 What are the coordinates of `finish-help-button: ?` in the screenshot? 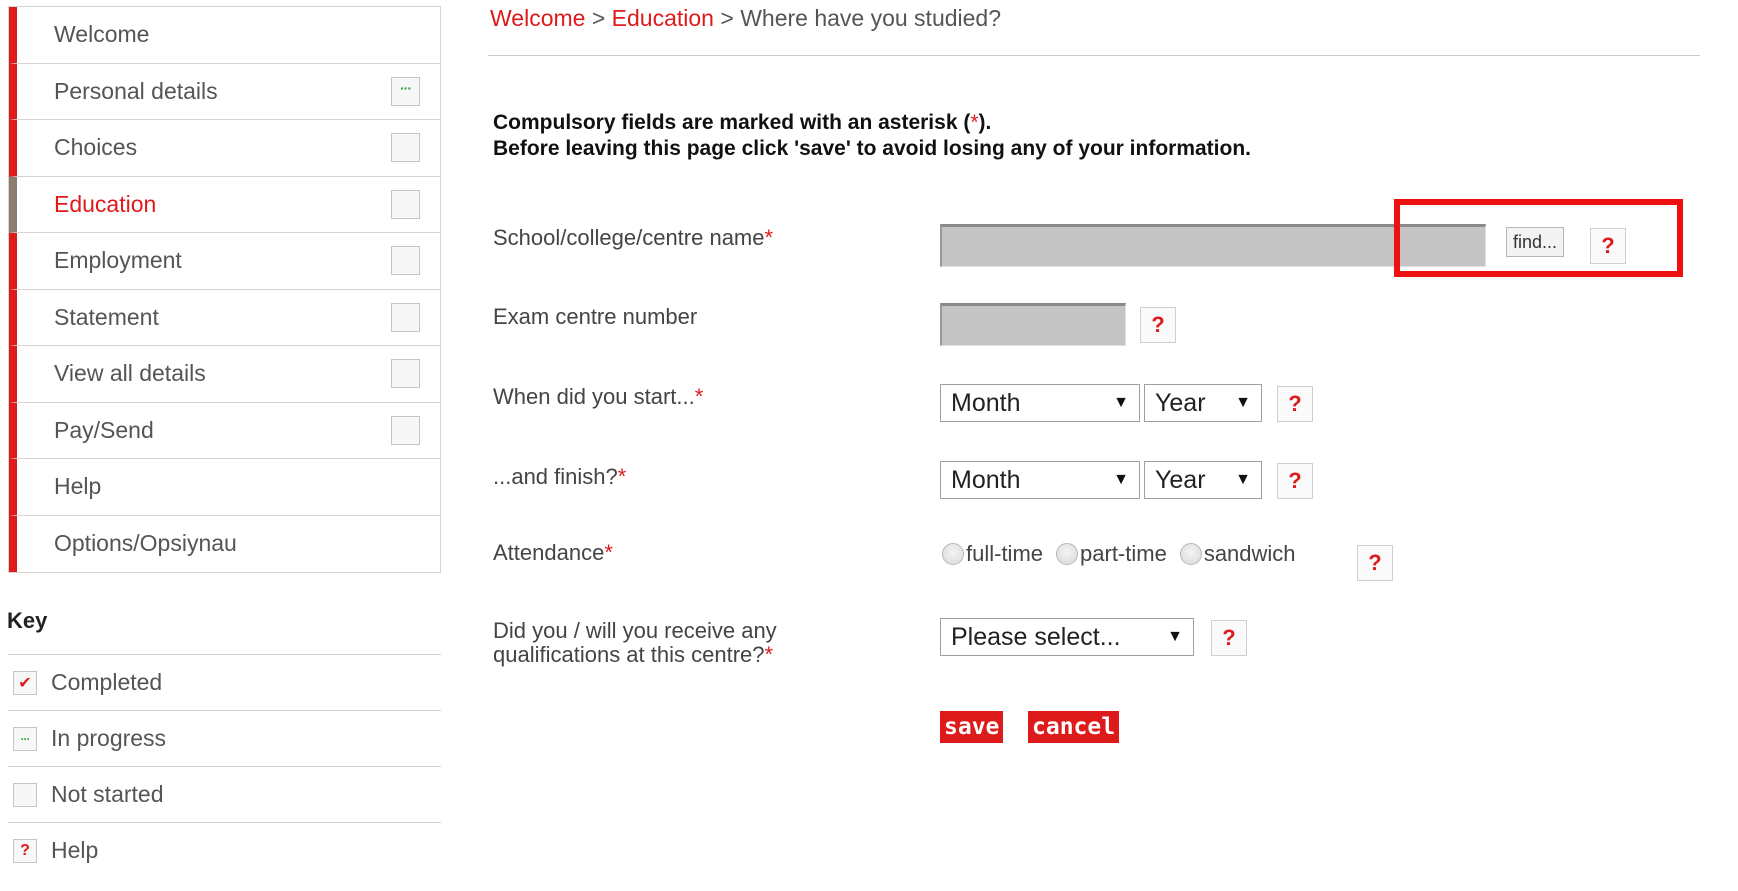 It's located at (1295, 481).